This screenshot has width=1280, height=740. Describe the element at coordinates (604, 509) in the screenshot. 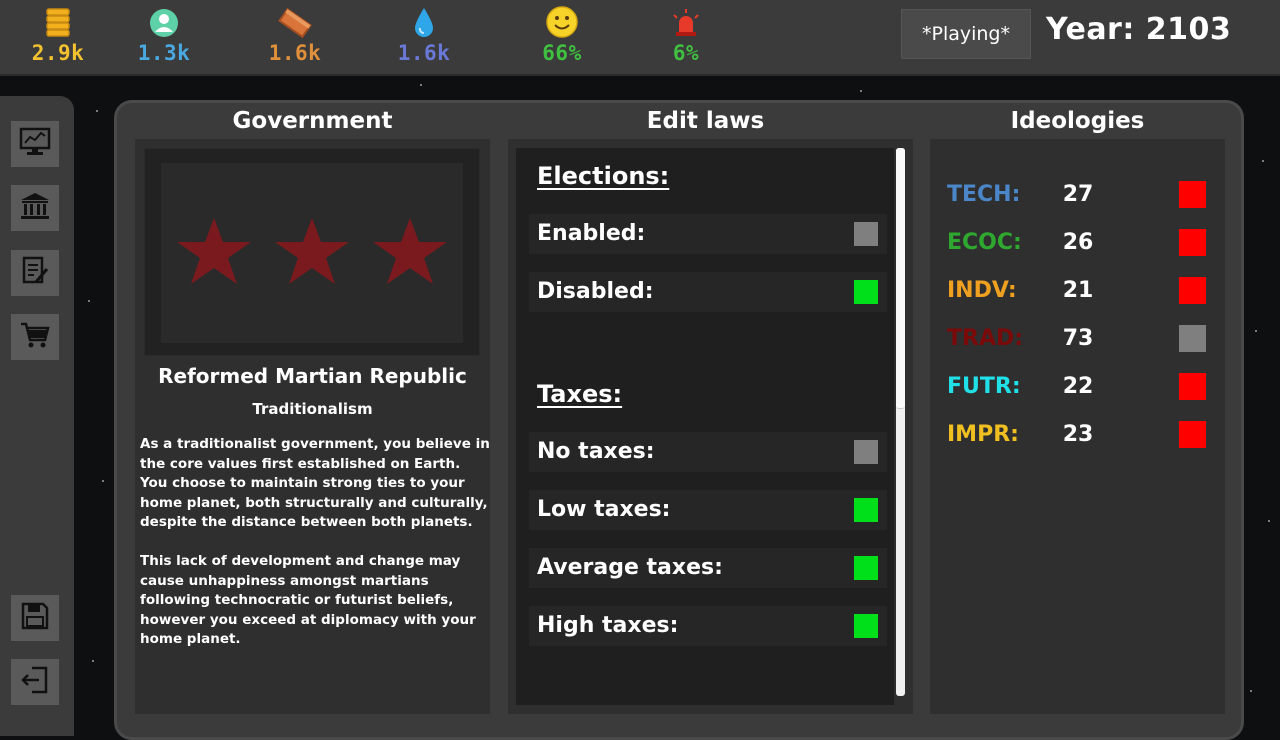

I see `law-label: Low taxes:` at that location.